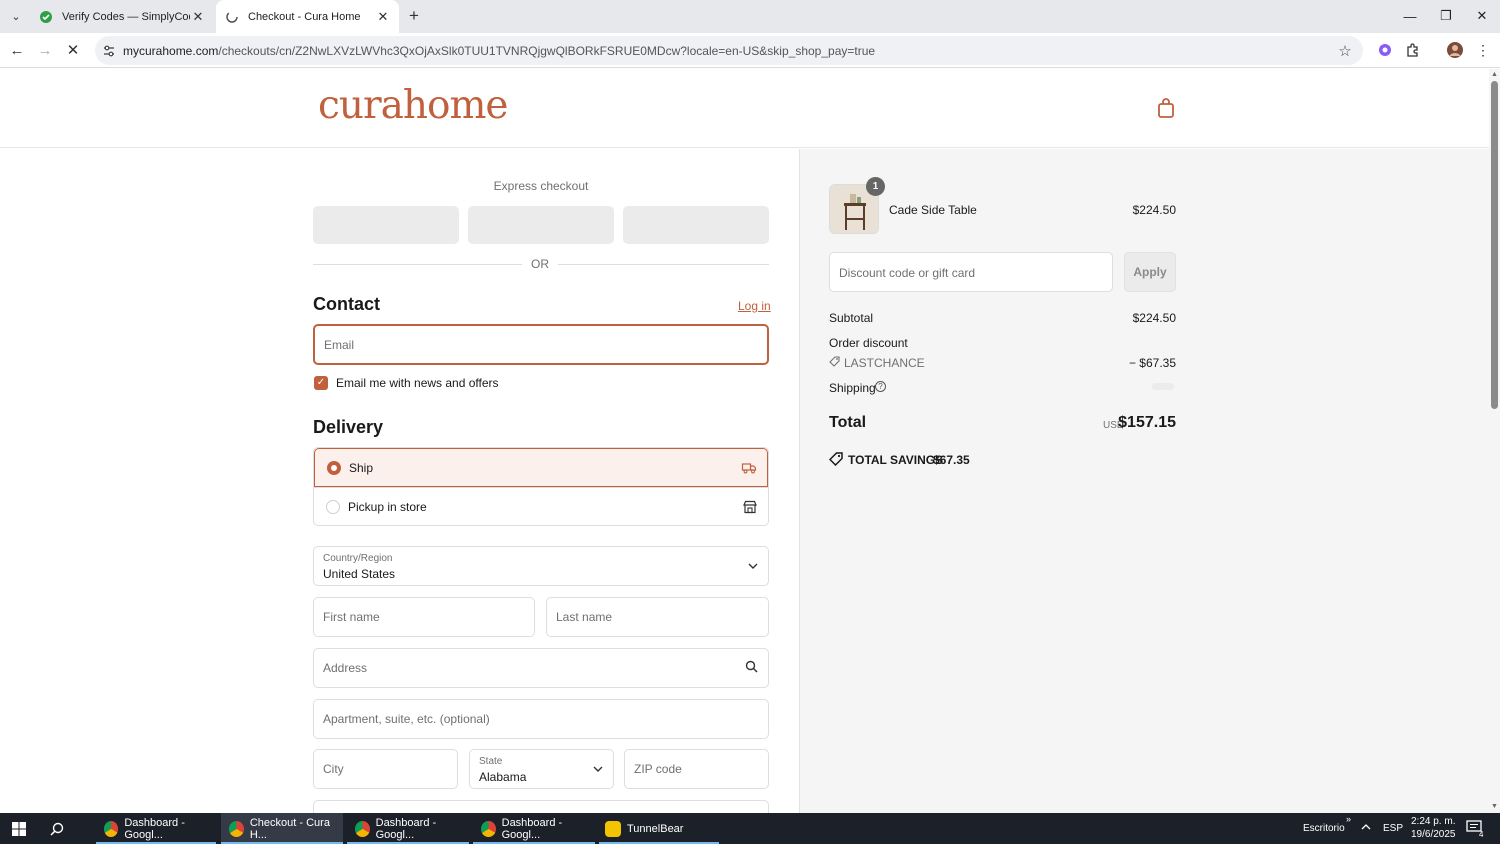 This screenshot has width=1500, height=844. What do you see at coordinates (1482, 16) in the screenshot?
I see `close-window-icon: ✕` at bounding box center [1482, 16].